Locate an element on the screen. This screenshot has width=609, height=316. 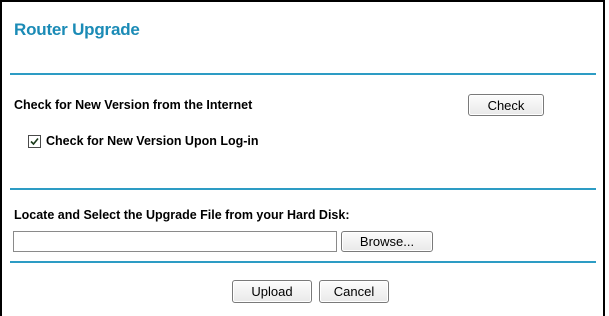
cancel-button: Cancel is located at coordinates (354, 291).